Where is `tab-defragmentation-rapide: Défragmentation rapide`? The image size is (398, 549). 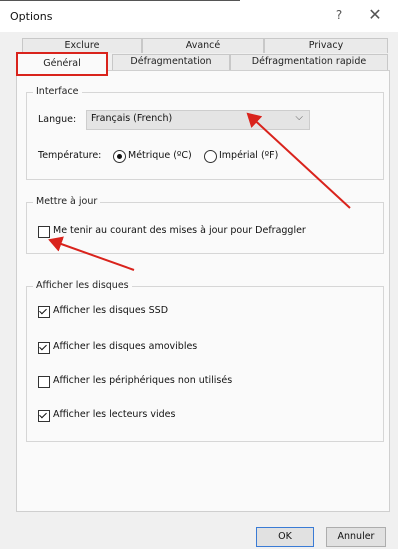 tab-defragmentation-rapide: Défragmentation rapide is located at coordinates (309, 62).